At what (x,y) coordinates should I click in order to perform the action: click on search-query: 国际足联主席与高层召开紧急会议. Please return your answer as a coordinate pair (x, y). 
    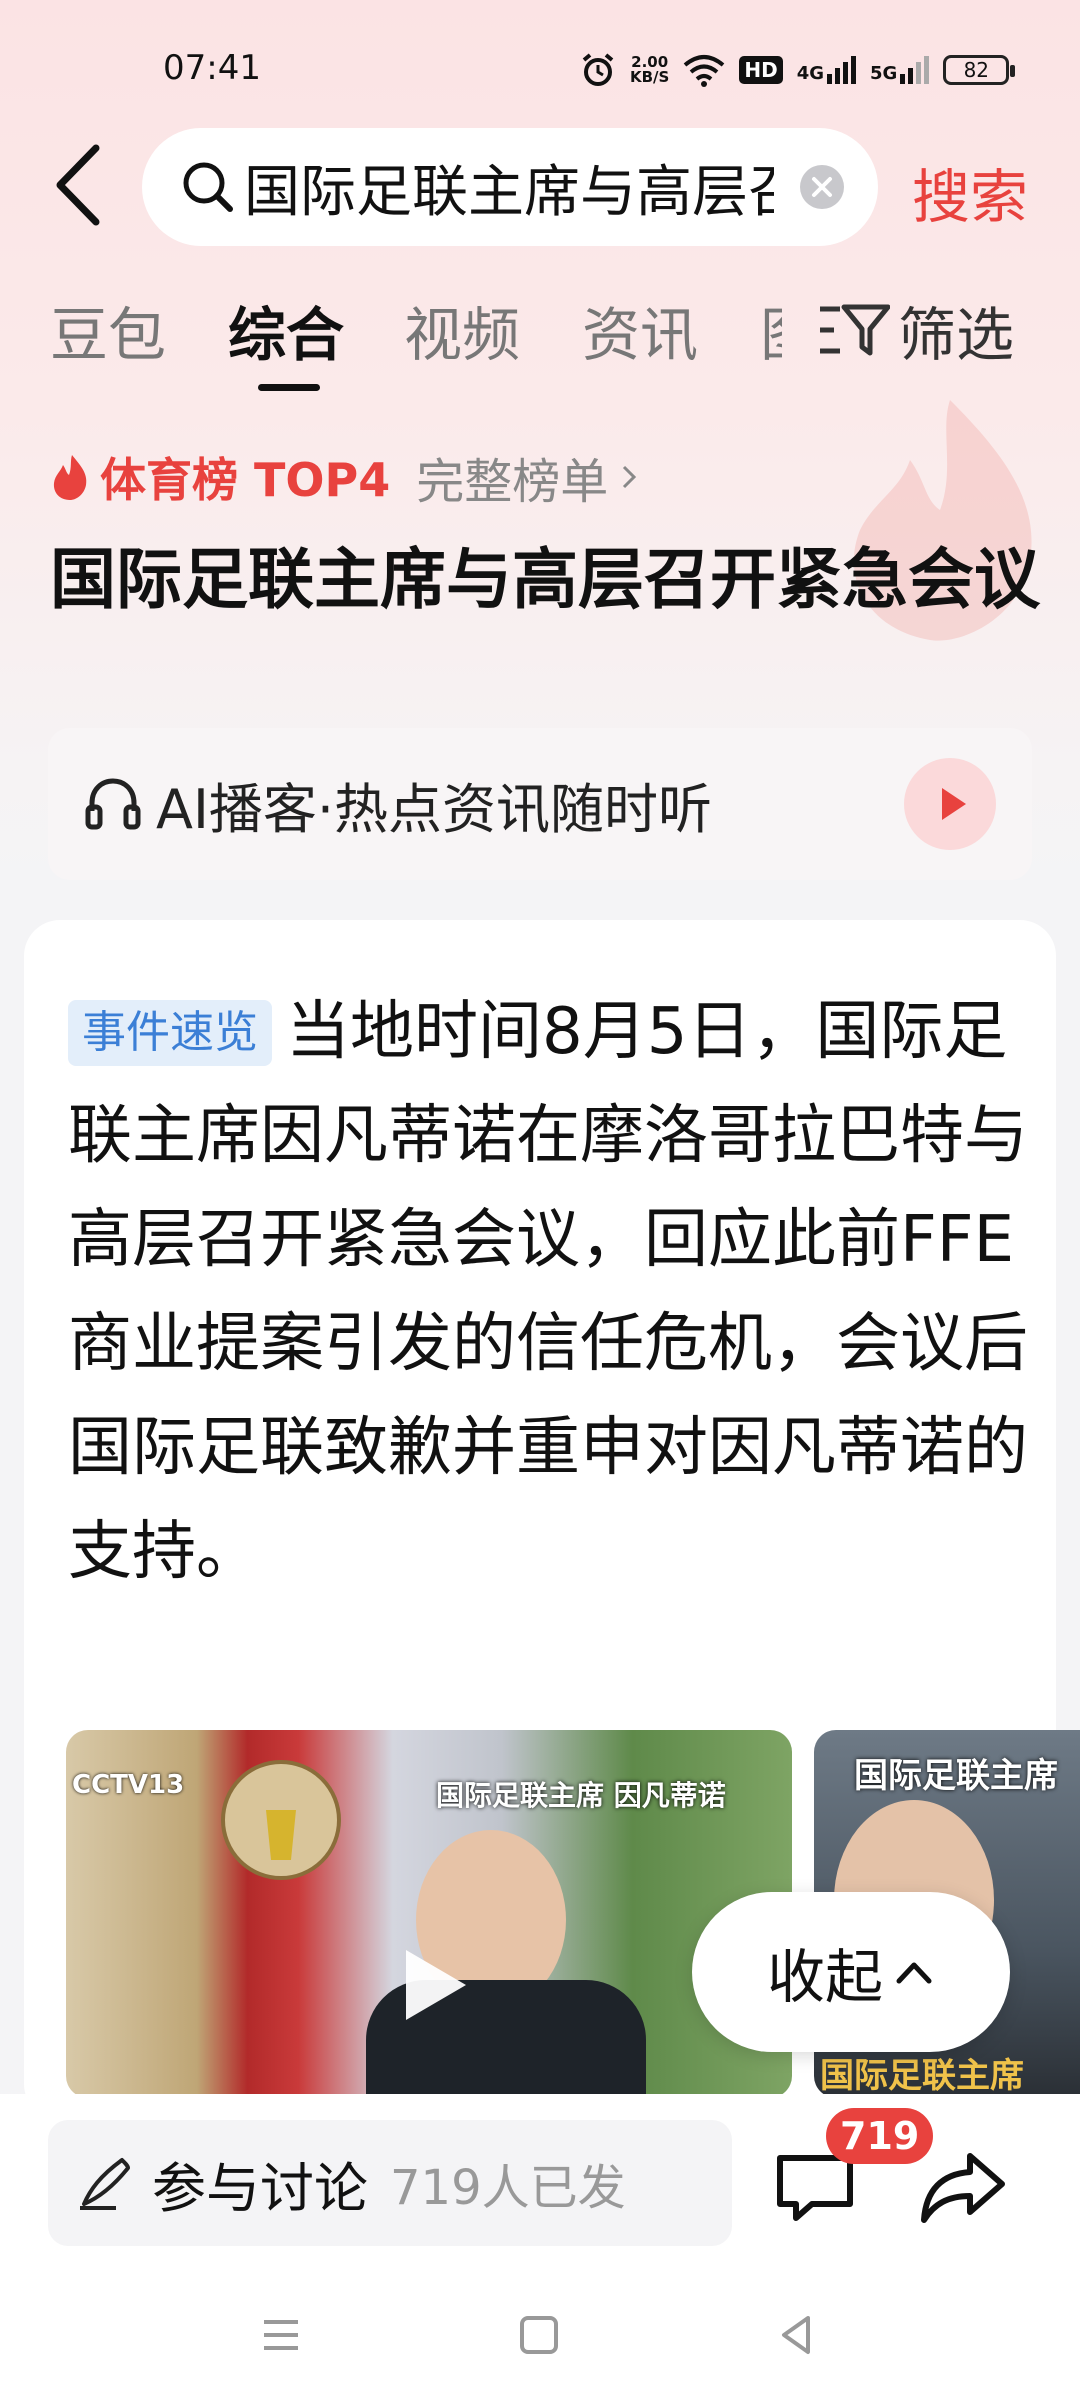
    Looking at the image, I should click on (509, 187).